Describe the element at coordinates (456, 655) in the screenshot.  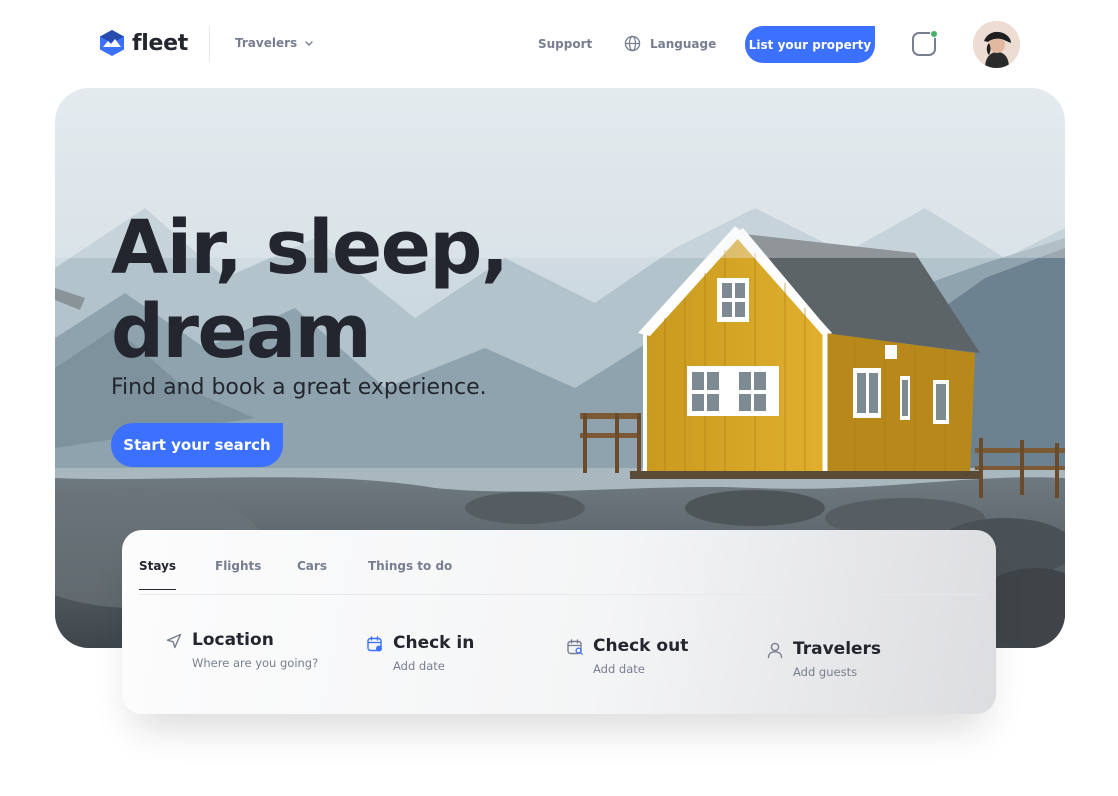
I see `check-in-field: Check in Add date` at that location.